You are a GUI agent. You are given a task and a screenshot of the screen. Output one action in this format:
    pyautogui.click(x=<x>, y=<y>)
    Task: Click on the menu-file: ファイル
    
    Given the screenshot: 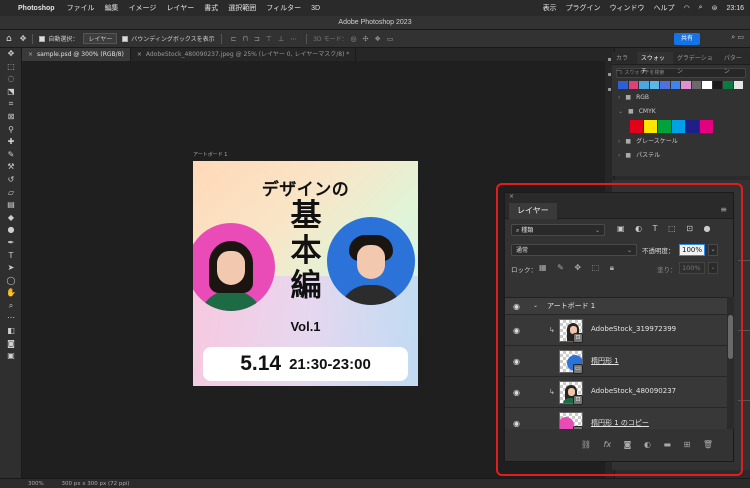 What is the action you would take?
    pyautogui.click(x=81, y=8)
    